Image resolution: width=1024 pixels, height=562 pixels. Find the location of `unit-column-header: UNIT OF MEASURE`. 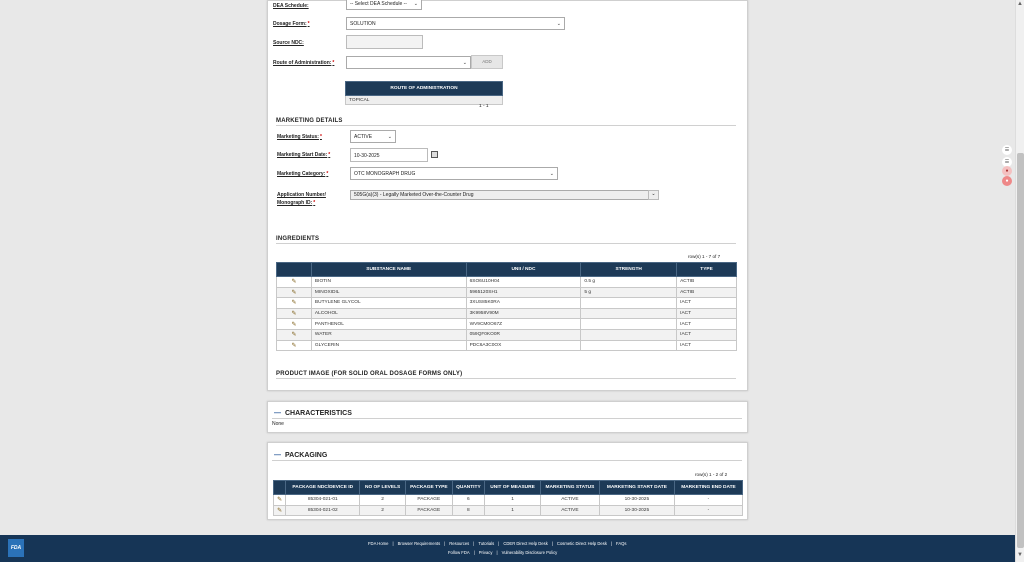

unit-column-header: UNIT OF MEASURE is located at coordinates (512, 487).